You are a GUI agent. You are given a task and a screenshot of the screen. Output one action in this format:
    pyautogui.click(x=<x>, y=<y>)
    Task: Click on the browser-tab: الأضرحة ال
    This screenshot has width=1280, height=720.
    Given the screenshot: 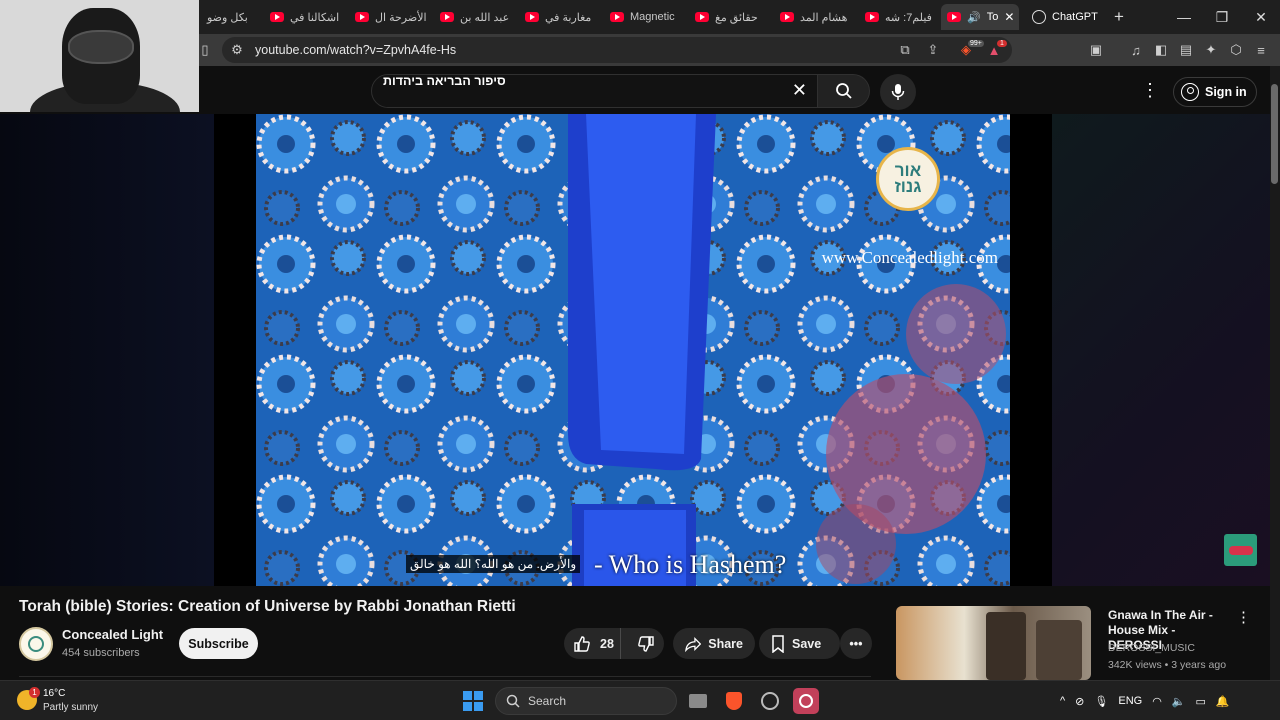 What is the action you would take?
    pyautogui.click(x=389, y=17)
    